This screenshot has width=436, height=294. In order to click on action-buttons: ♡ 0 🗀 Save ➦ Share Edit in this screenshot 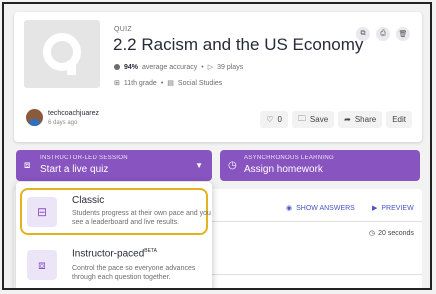, I will do `click(336, 119)`.